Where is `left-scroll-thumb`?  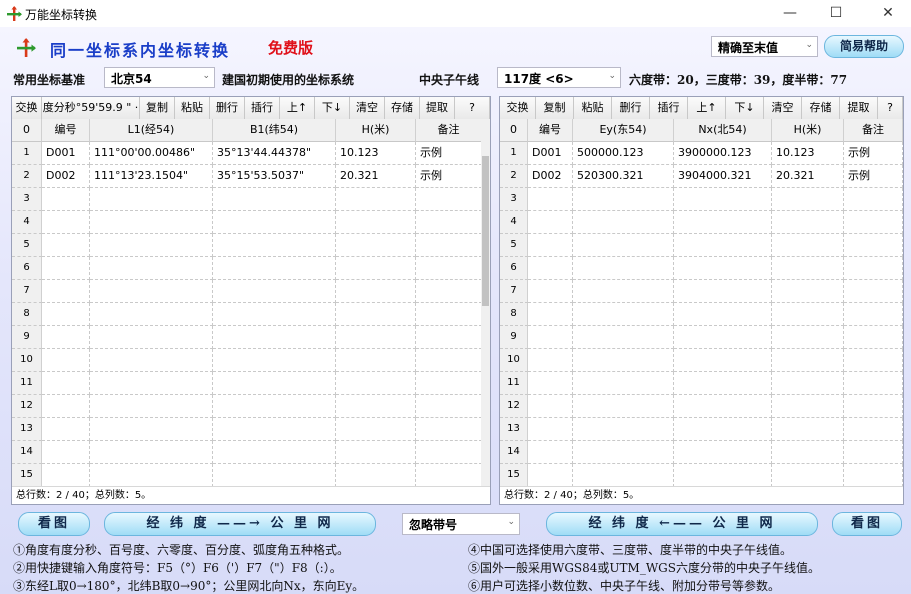 left-scroll-thumb is located at coordinates (485, 231).